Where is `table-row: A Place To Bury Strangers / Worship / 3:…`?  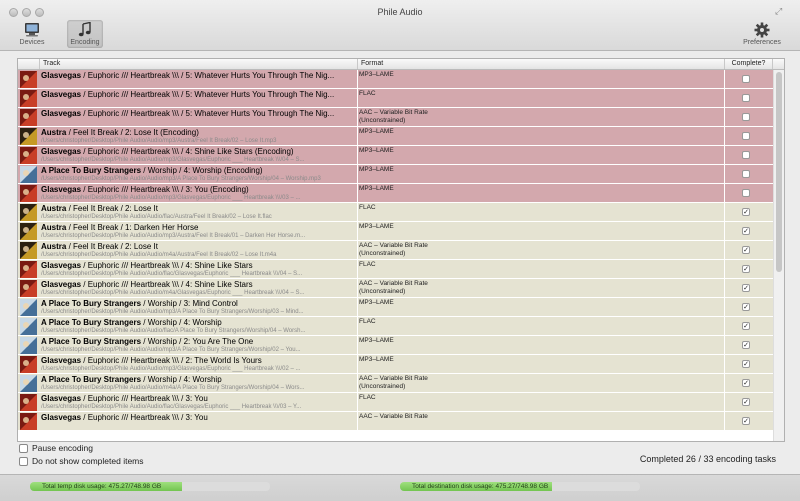 table-row: A Place To Bury Strangers / Worship / 3:… is located at coordinates (395, 307).